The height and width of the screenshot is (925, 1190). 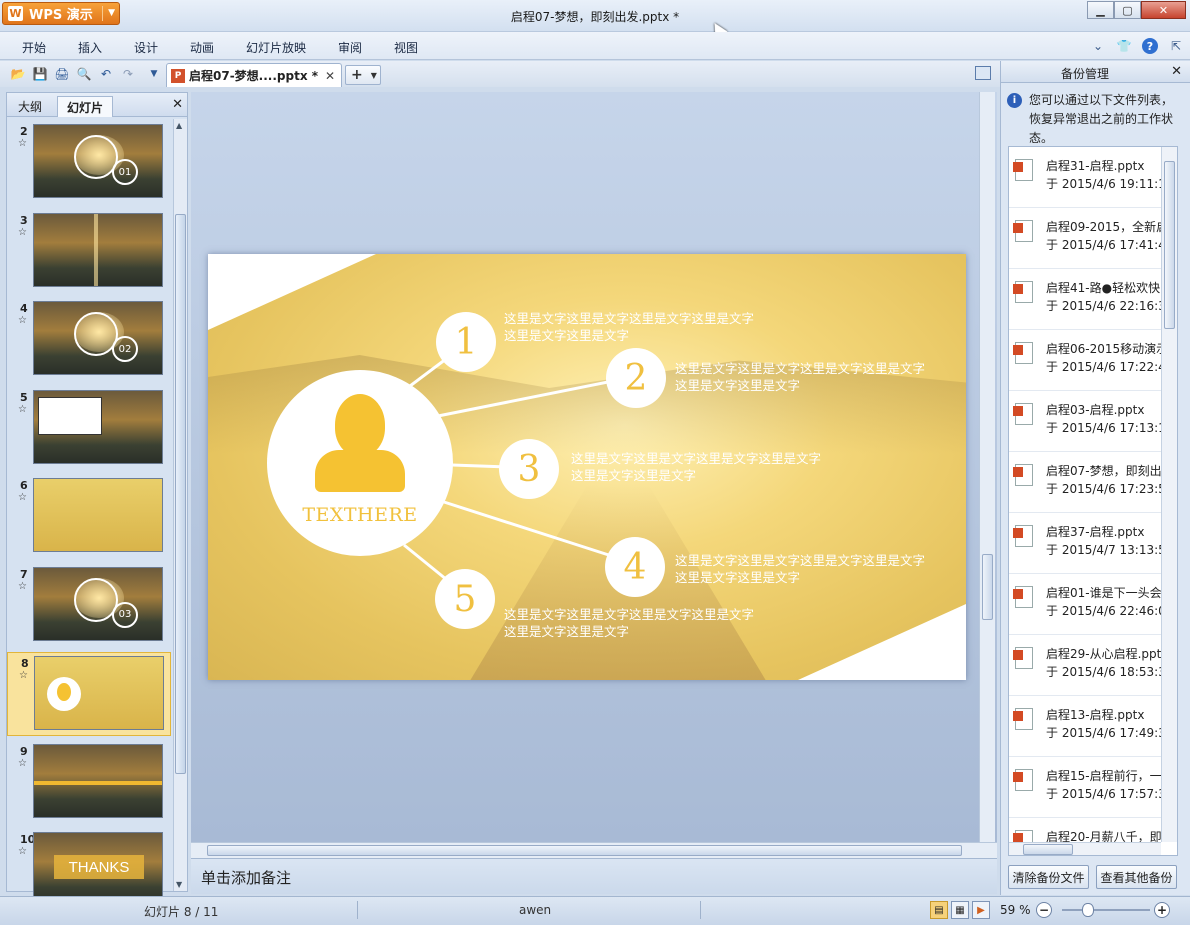 What do you see at coordinates (106, 74) in the screenshot?
I see `undo-icon: ↶` at bounding box center [106, 74].